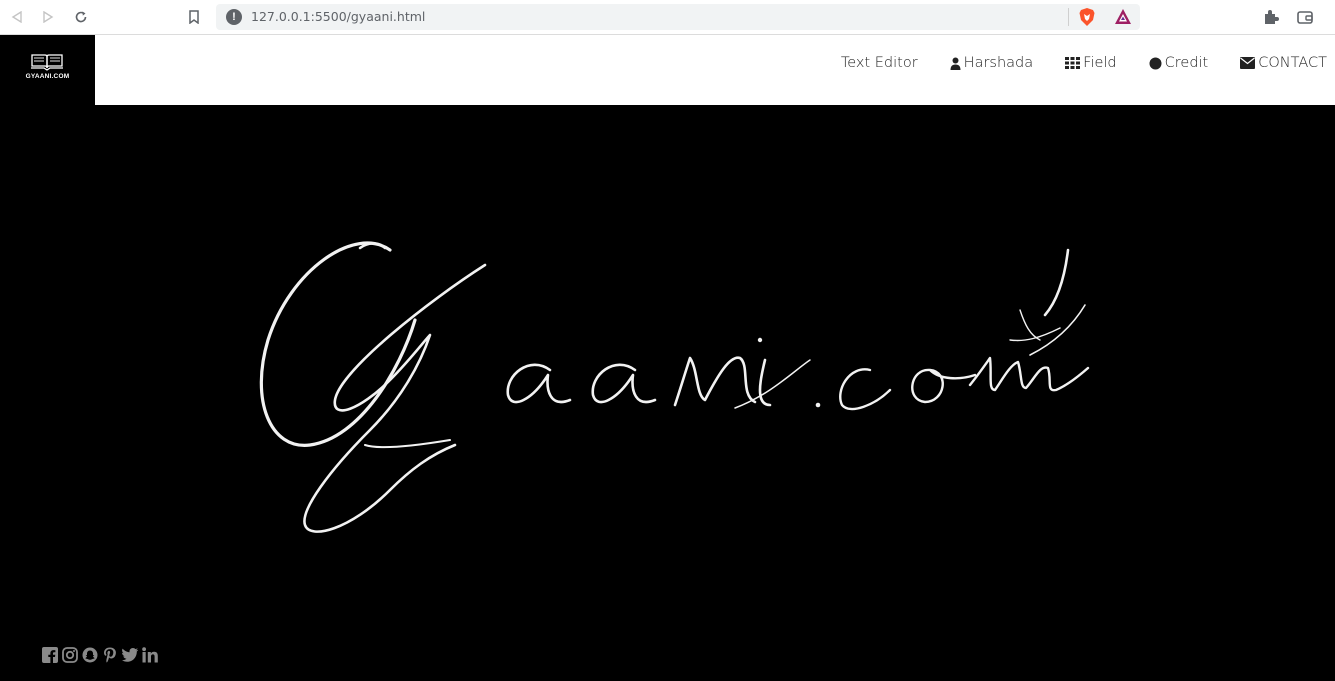 The width and height of the screenshot is (1335, 681). I want to click on wallet-icon, so click(1305, 17).